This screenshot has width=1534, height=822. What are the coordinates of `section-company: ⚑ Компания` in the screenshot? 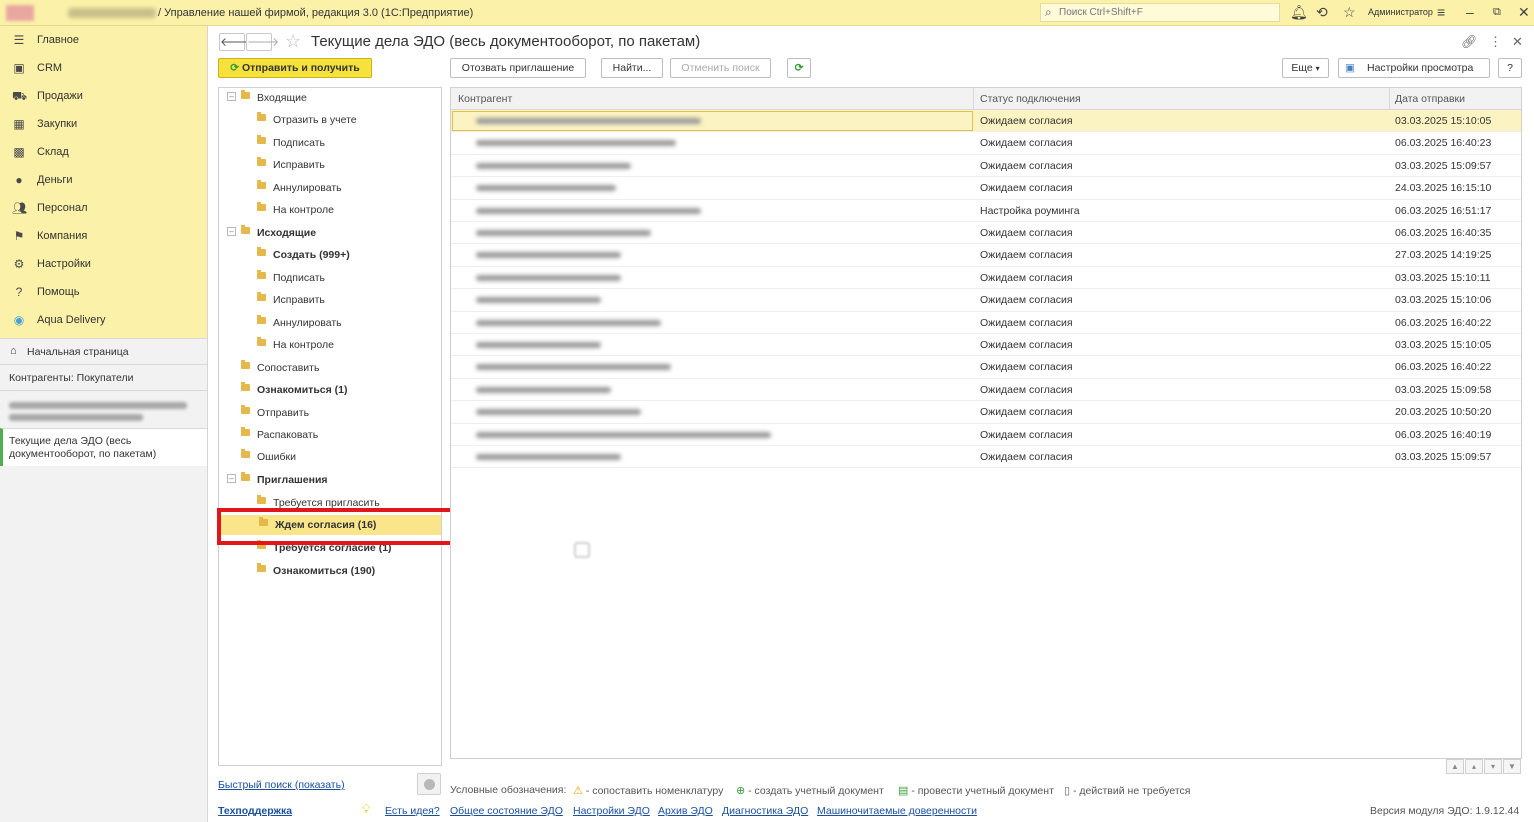 It's located at (103, 236).